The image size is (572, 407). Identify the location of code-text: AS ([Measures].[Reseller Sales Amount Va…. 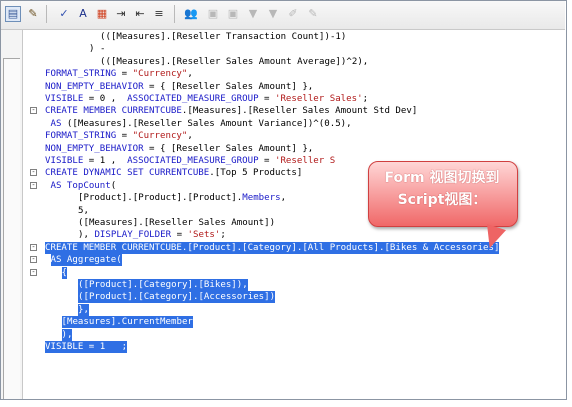
(201, 124).